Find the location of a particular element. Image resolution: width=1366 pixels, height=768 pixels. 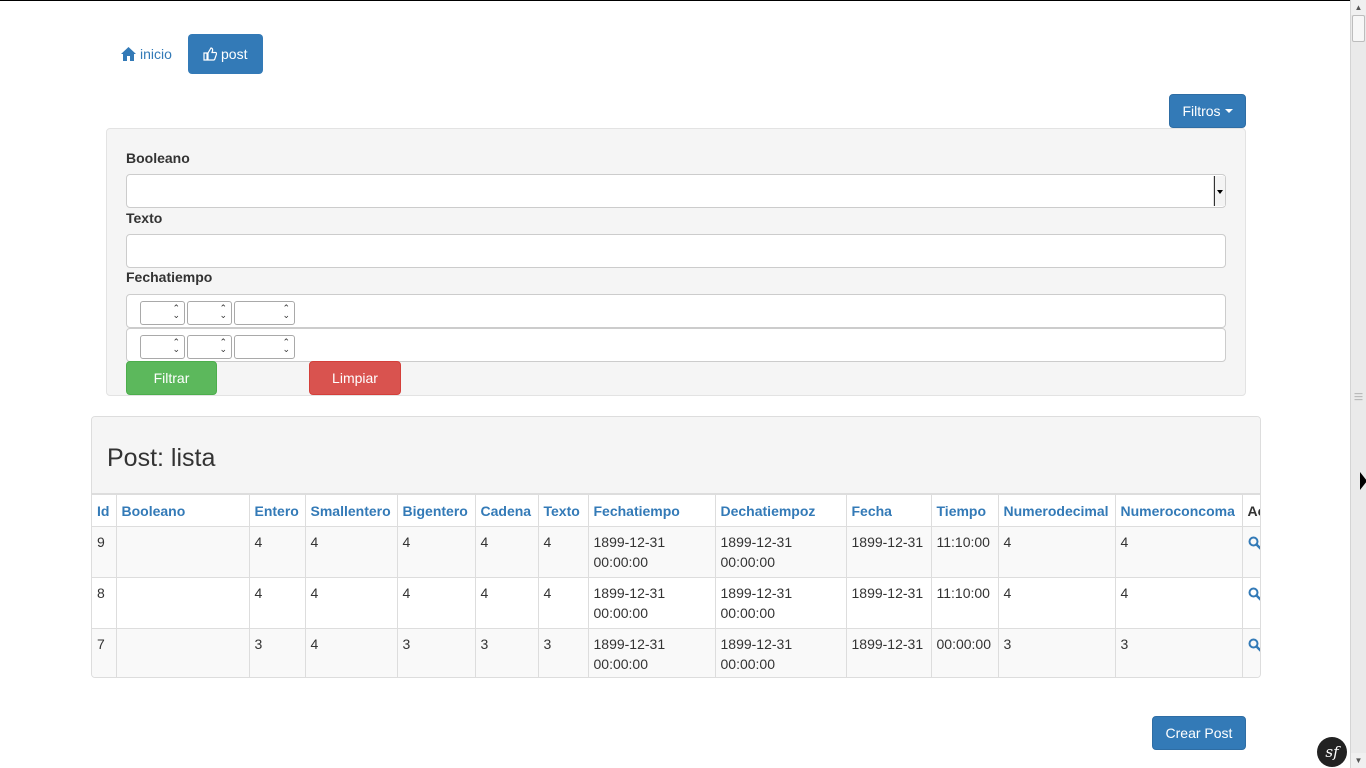

column-header-dechatiempoz: Dechatiempoz is located at coordinates (780, 510).